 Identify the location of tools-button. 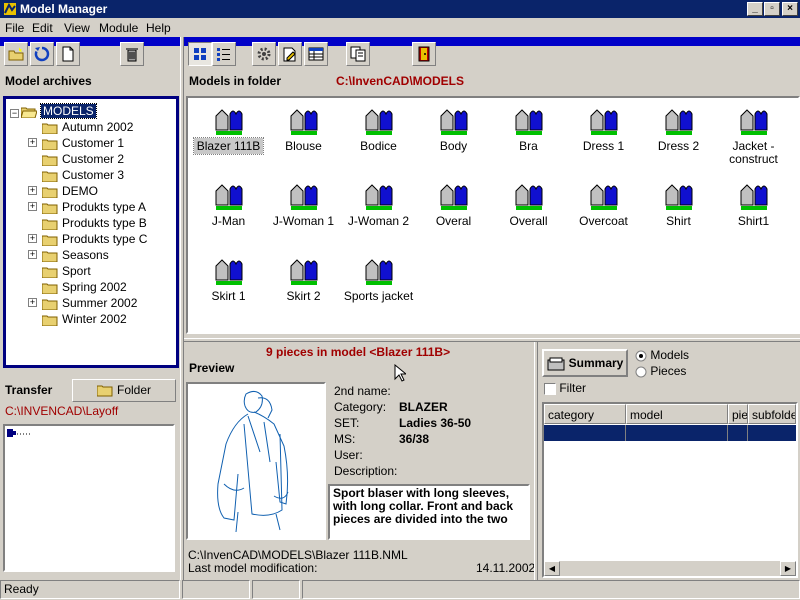
(264, 54).